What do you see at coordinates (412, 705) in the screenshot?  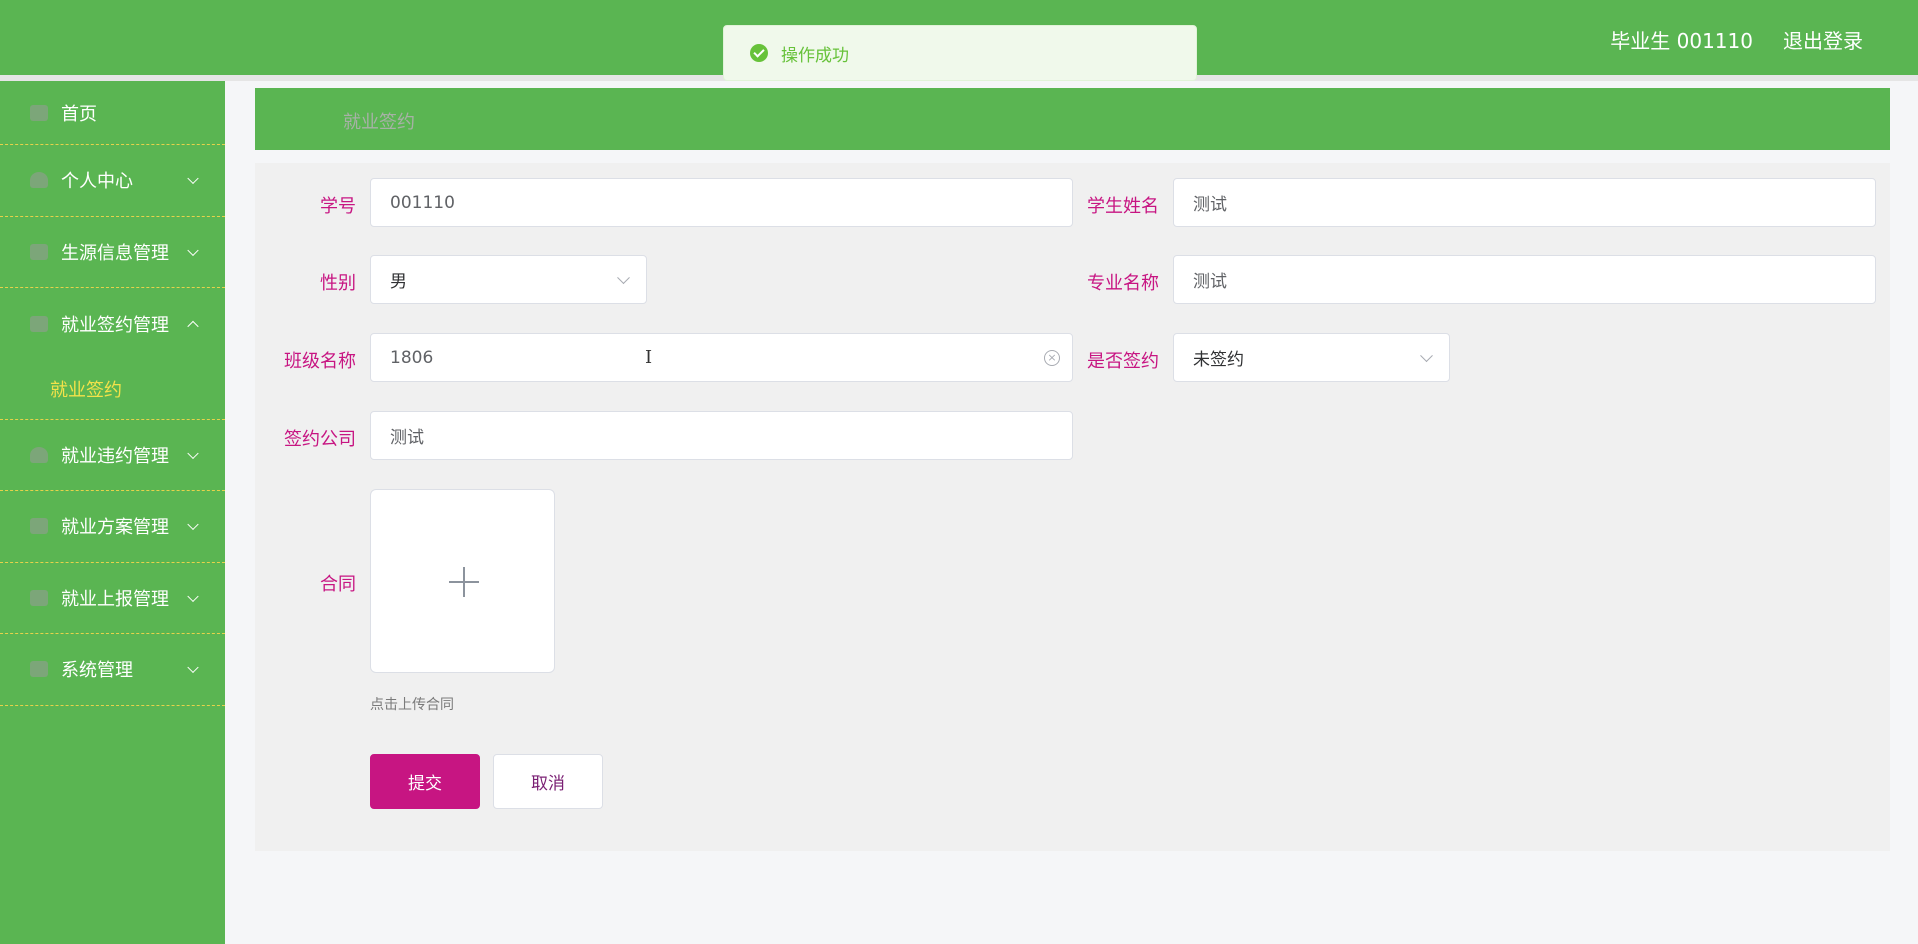 I see `upload-tip: 点击上传合同` at bounding box center [412, 705].